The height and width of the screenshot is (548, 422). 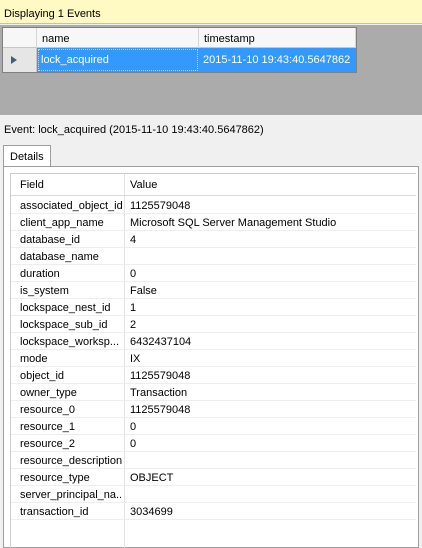 I want to click on field-name: resource_0, so click(x=48, y=410).